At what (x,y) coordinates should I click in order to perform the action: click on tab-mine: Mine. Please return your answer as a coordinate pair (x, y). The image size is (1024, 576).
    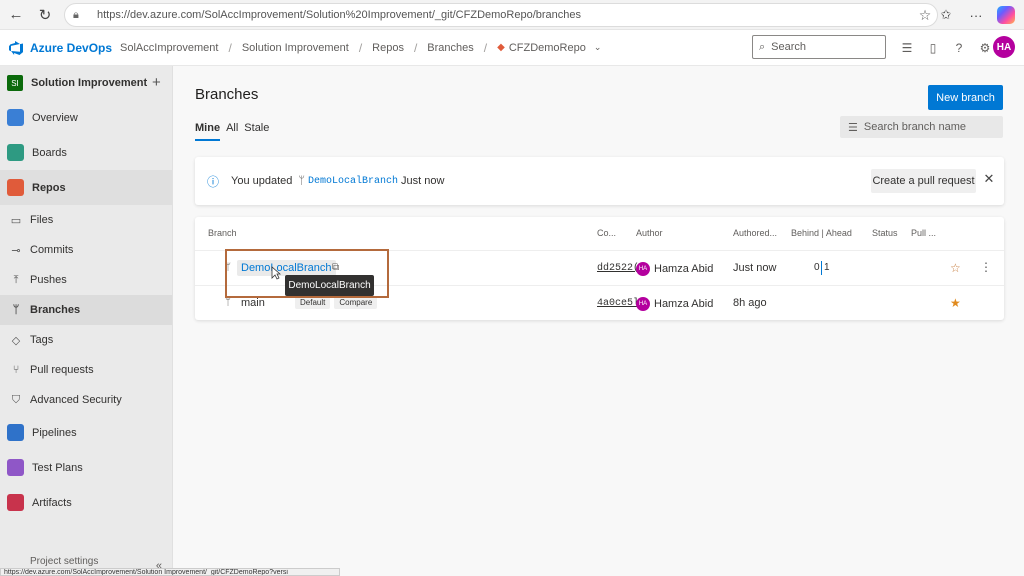
    Looking at the image, I should click on (208, 131).